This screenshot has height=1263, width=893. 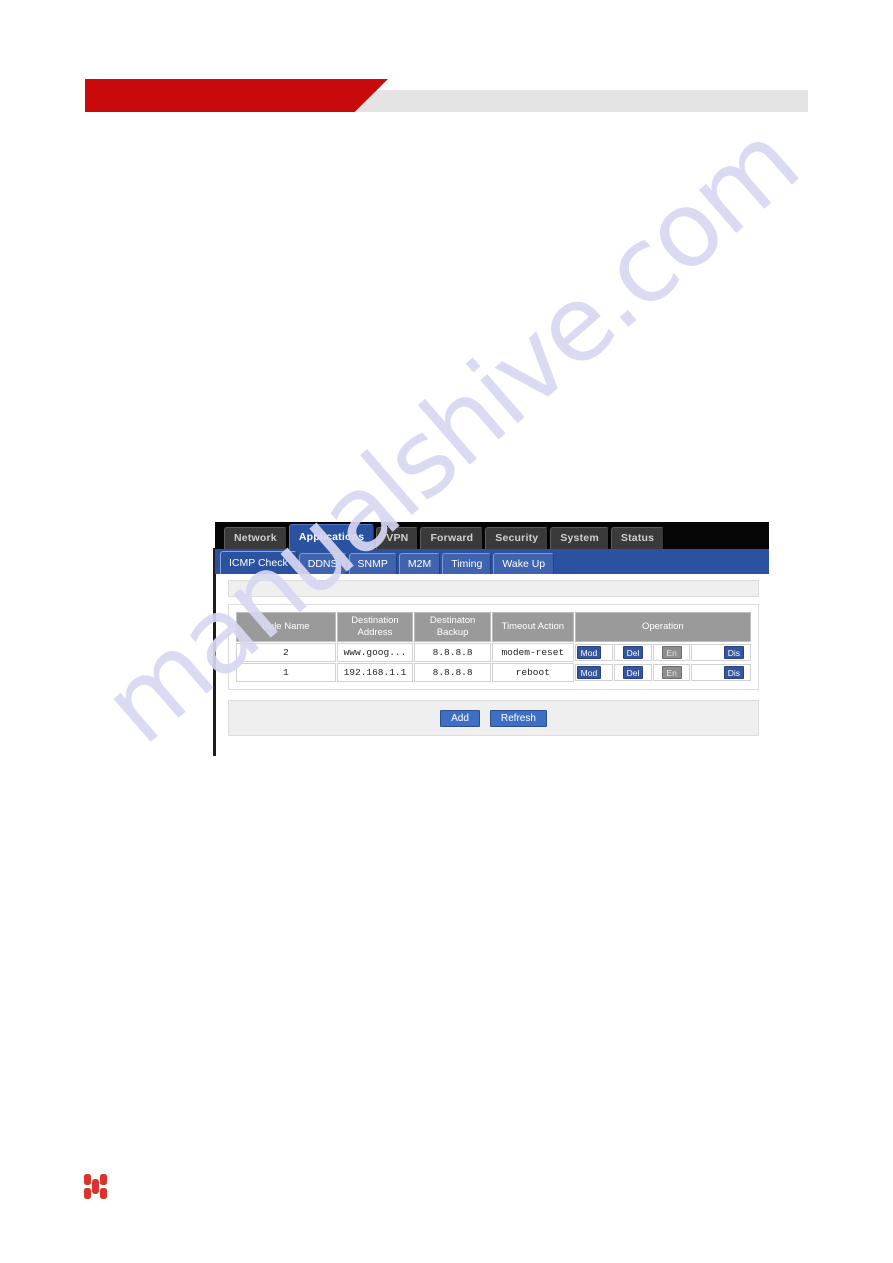 I want to click on sub-nav-list: ICMP Check DDNS SNMP M2M Timing Wake Up, so click(x=492, y=561).